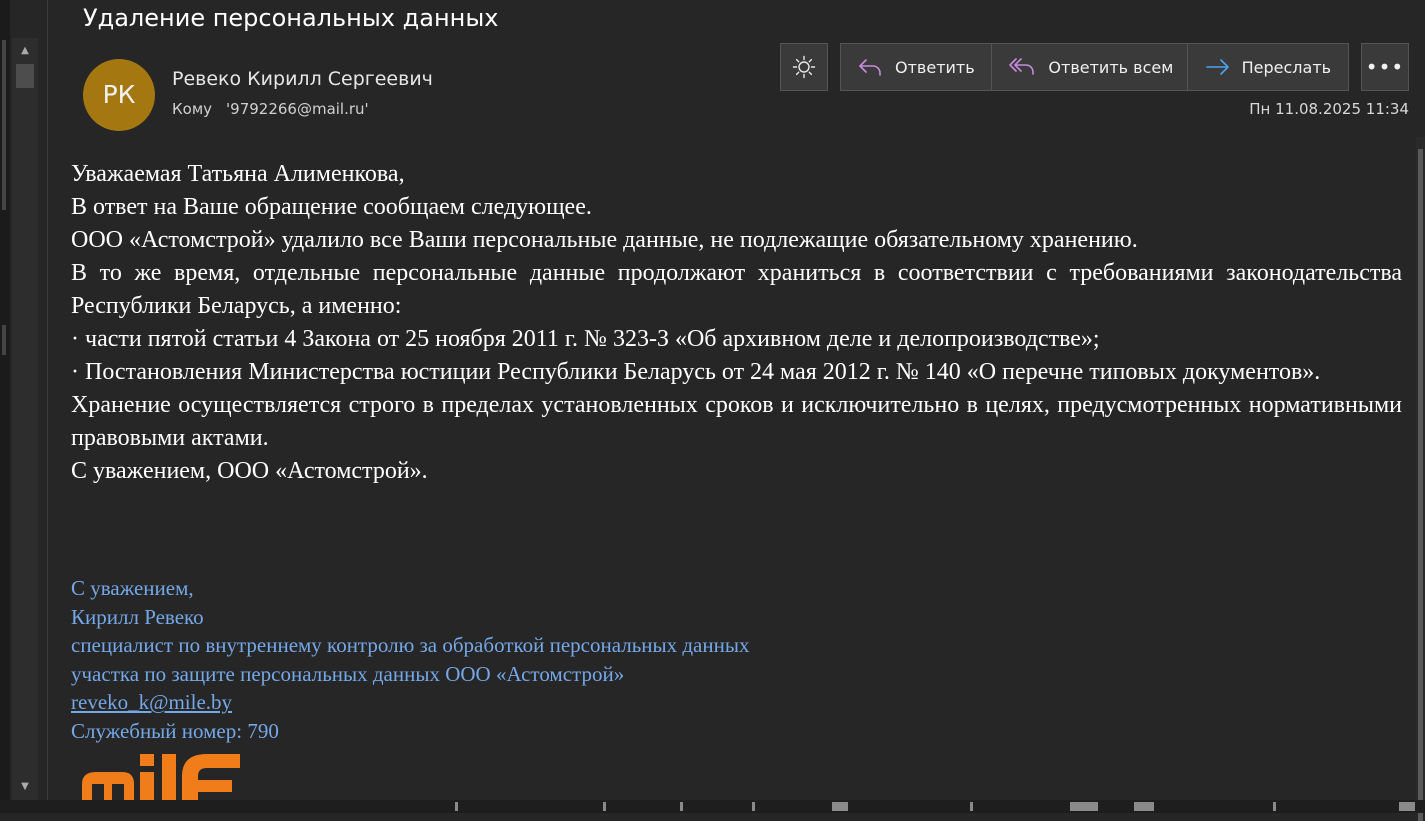 This screenshot has width=1425, height=821. I want to click on scroll-up-arrow-icon: ▲, so click(25, 51).